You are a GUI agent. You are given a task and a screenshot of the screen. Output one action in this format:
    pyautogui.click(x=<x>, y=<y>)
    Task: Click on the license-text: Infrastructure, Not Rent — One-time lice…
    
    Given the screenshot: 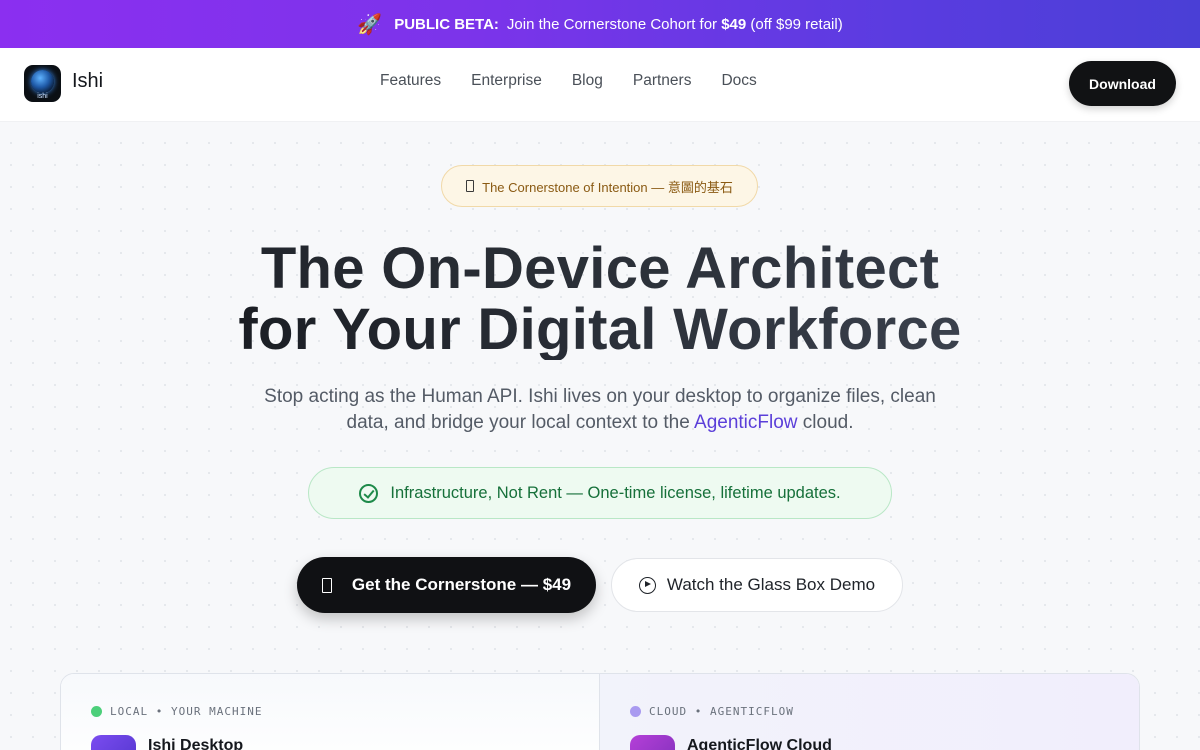 What is the action you would take?
    pyautogui.click(x=615, y=492)
    